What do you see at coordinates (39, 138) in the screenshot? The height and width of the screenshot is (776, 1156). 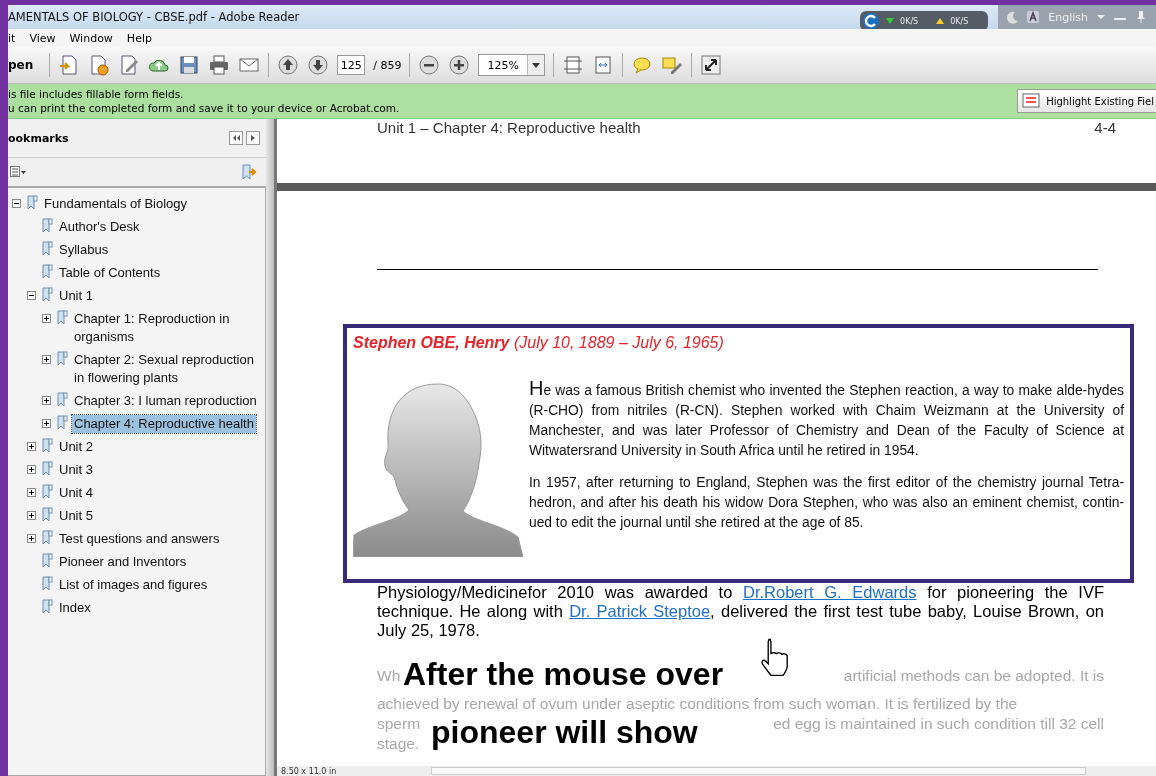 I see `panel-title: ookmarks` at bounding box center [39, 138].